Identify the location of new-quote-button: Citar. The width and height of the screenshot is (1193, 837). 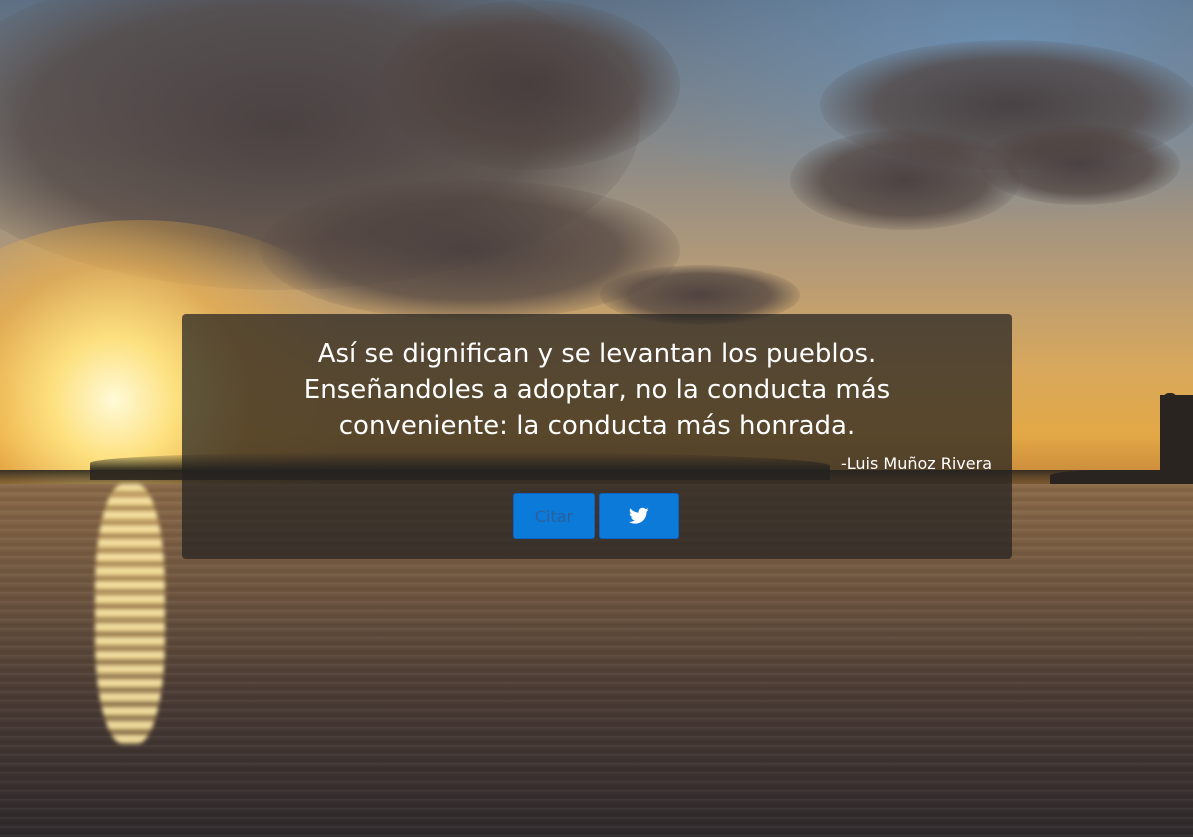
(554, 516).